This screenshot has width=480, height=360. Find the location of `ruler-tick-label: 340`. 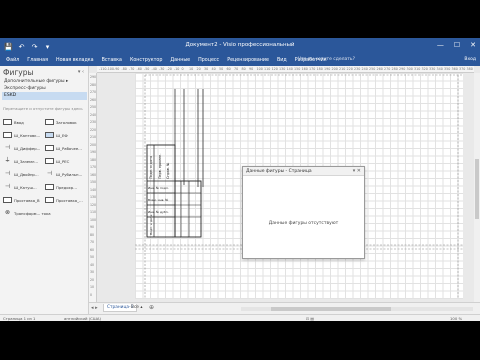

ruler-tick-label: 340 is located at coordinates (439, 69).